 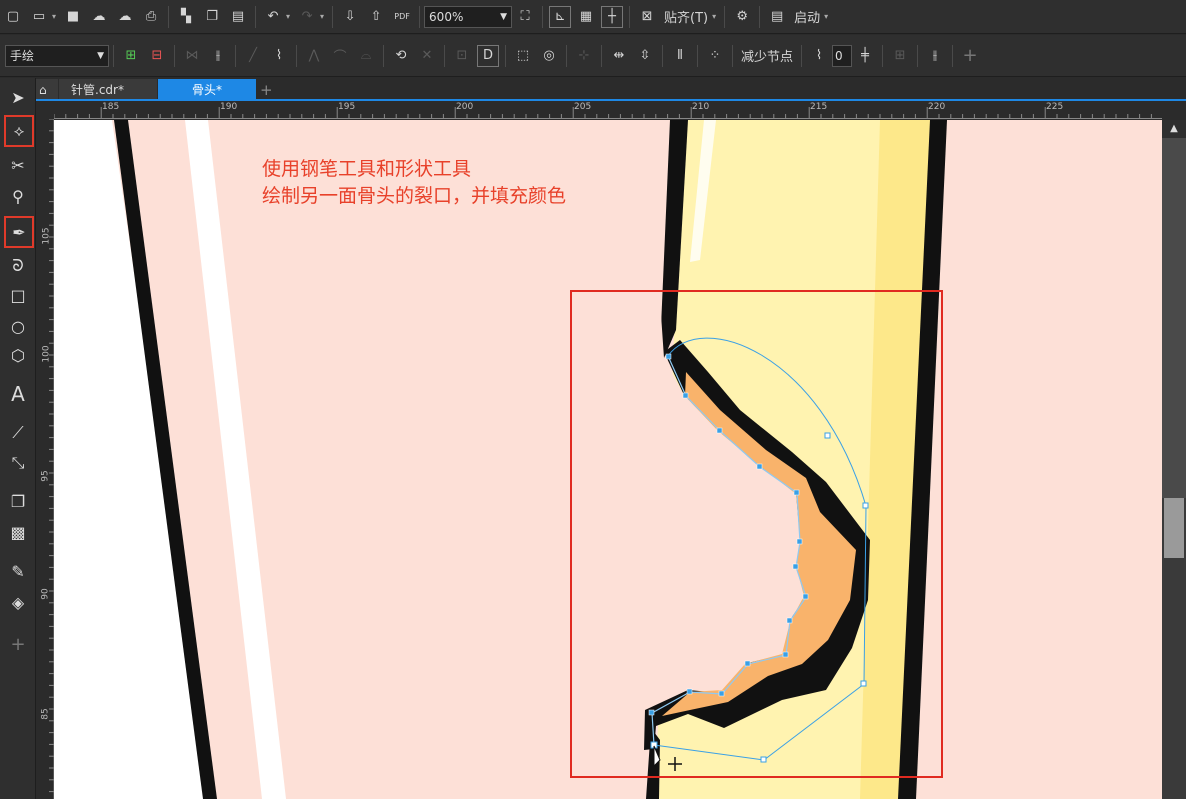 I want to click on horizontal-ruler: 185 190 195 200 205 210 215 220 225, so click(x=608, y=110).